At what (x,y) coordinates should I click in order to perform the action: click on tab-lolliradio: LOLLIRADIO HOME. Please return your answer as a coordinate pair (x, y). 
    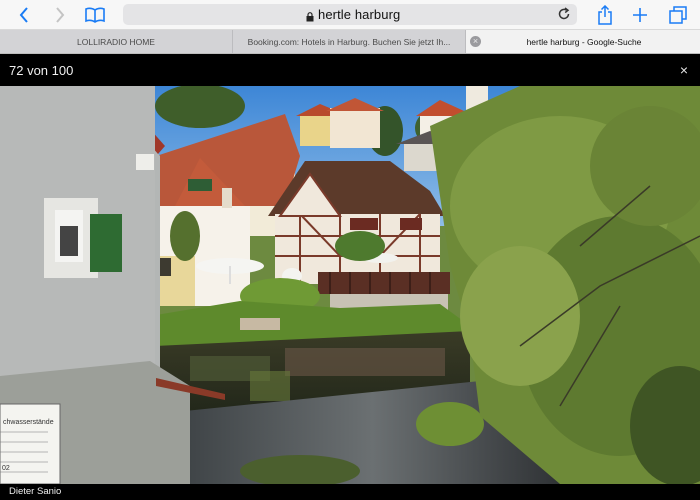
    Looking at the image, I should click on (116, 41).